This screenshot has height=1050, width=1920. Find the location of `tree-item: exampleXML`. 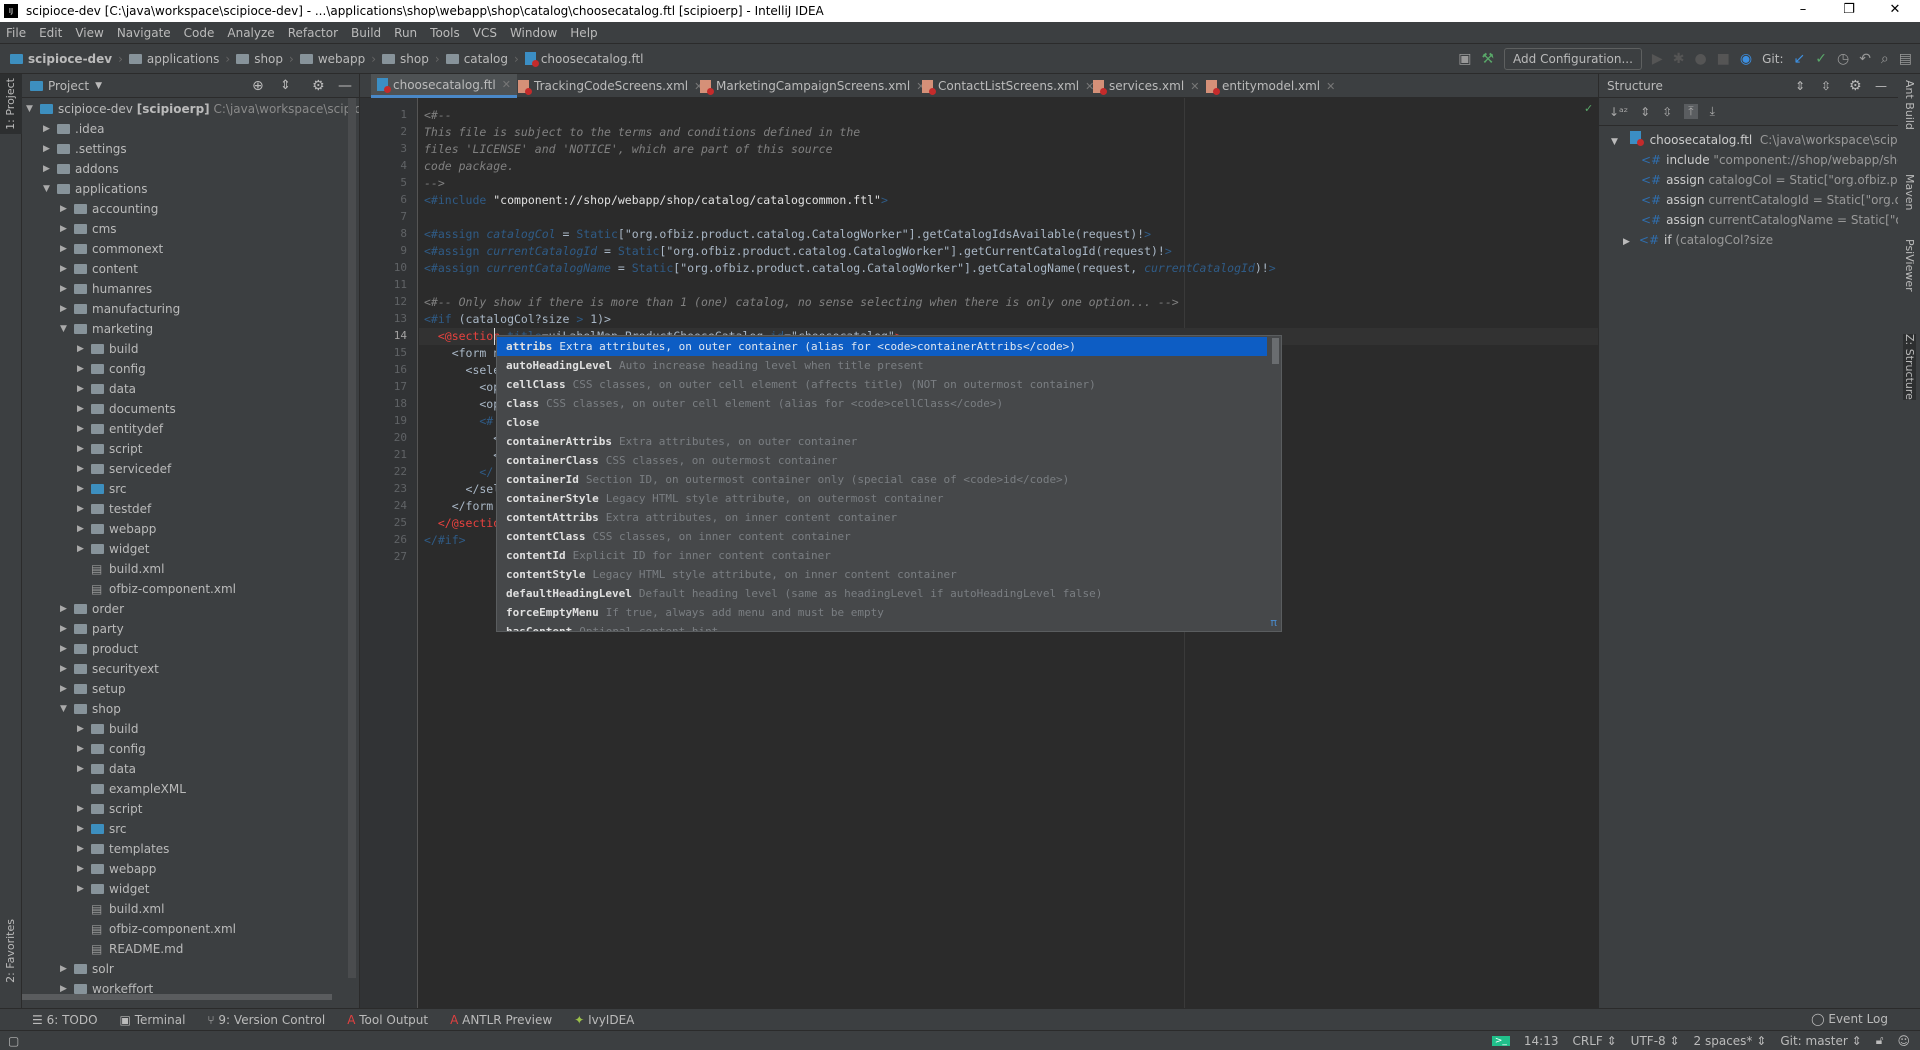

tree-item: exampleXML is located at coordinates (131, 789).